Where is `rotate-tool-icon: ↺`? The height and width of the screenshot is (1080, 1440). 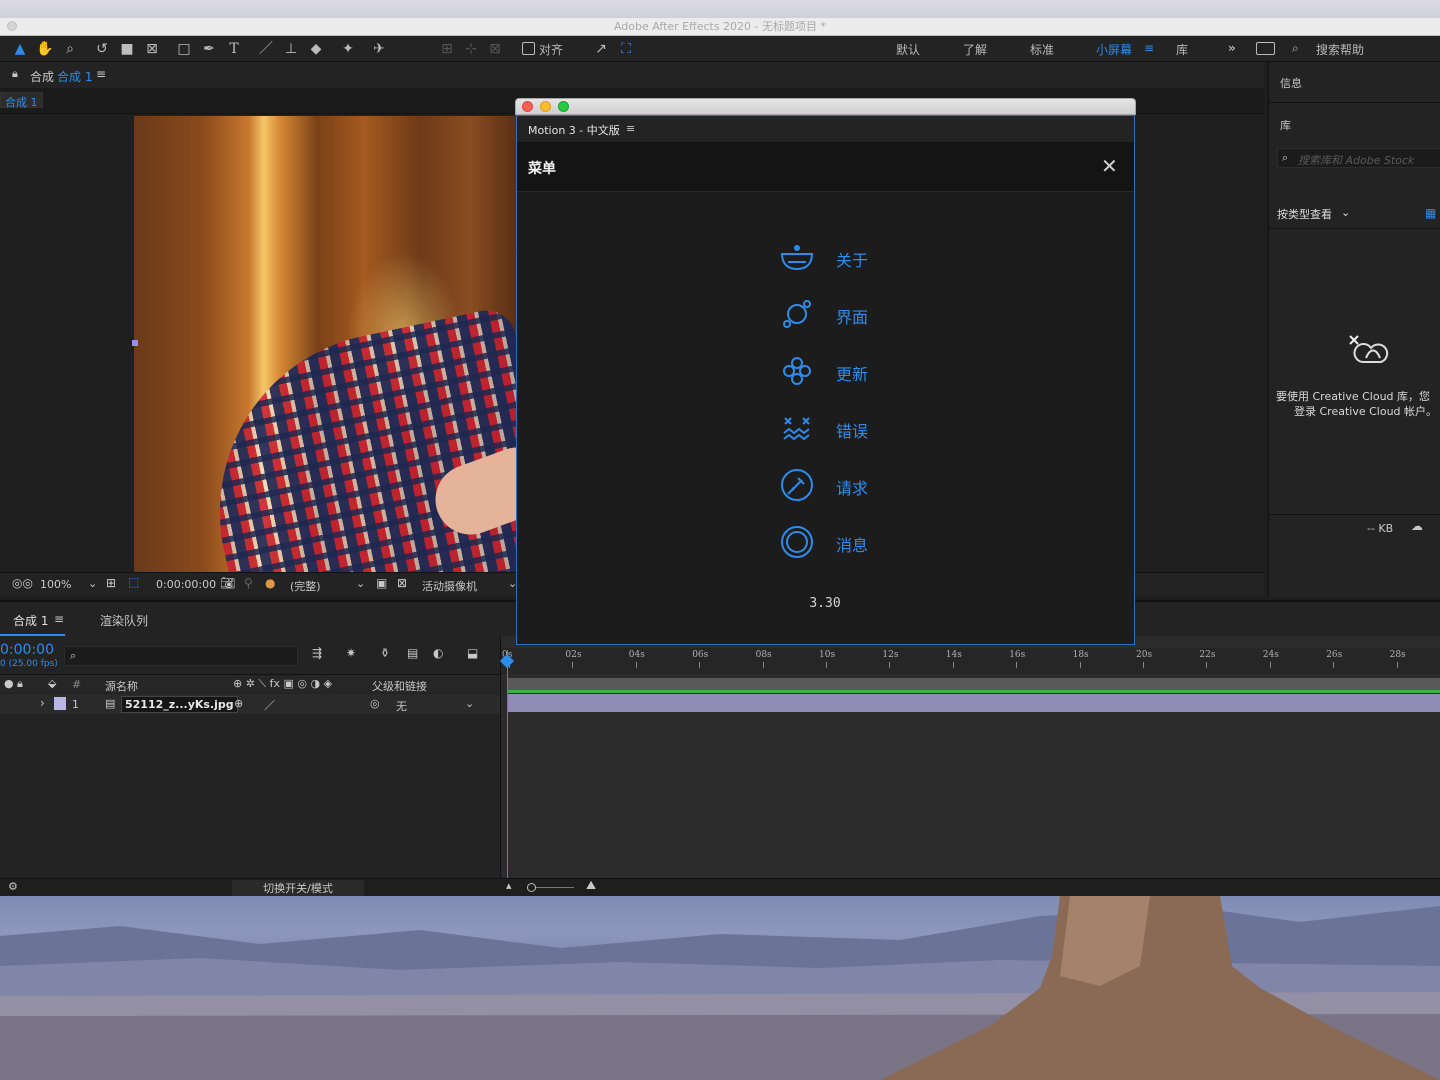 rotate-tool-icon: ↺ is located at coordinates (102, 49).